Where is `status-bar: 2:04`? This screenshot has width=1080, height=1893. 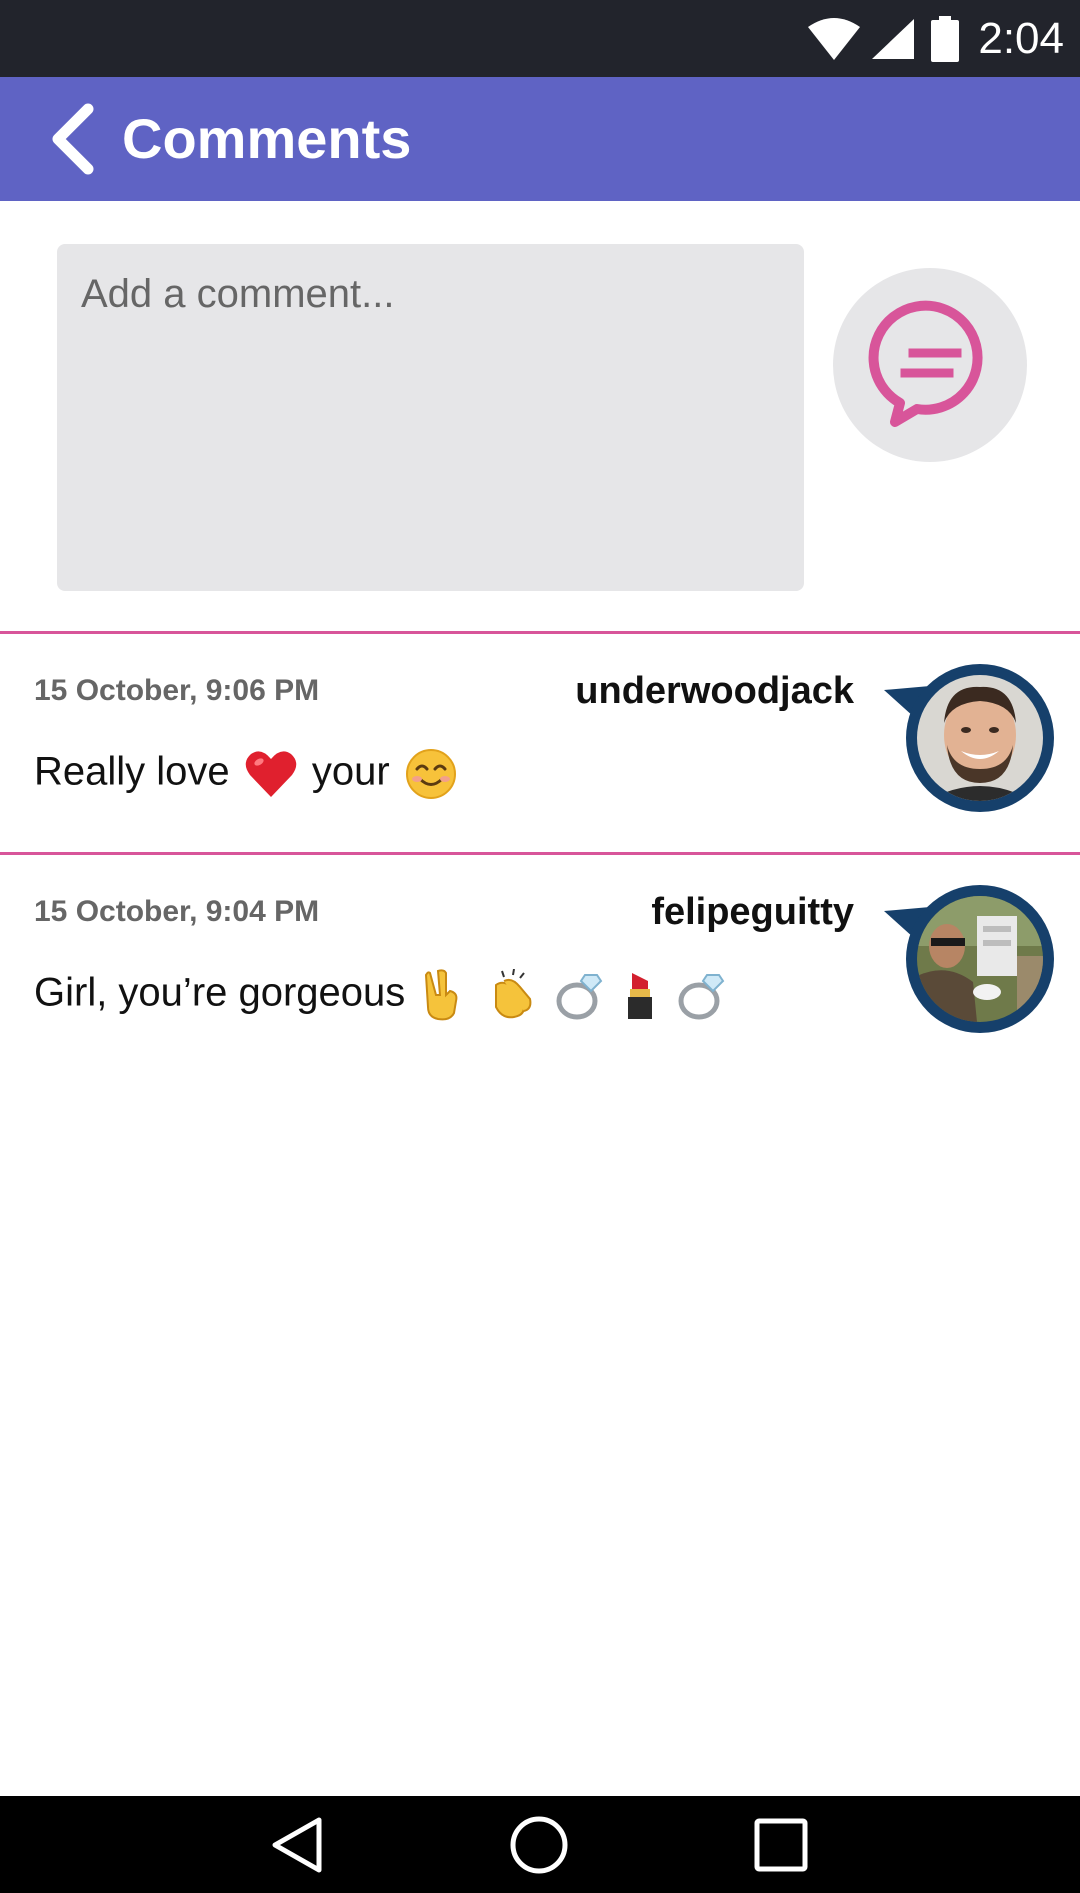 status-bar: 2:04 is located at coordinates (540, 38).